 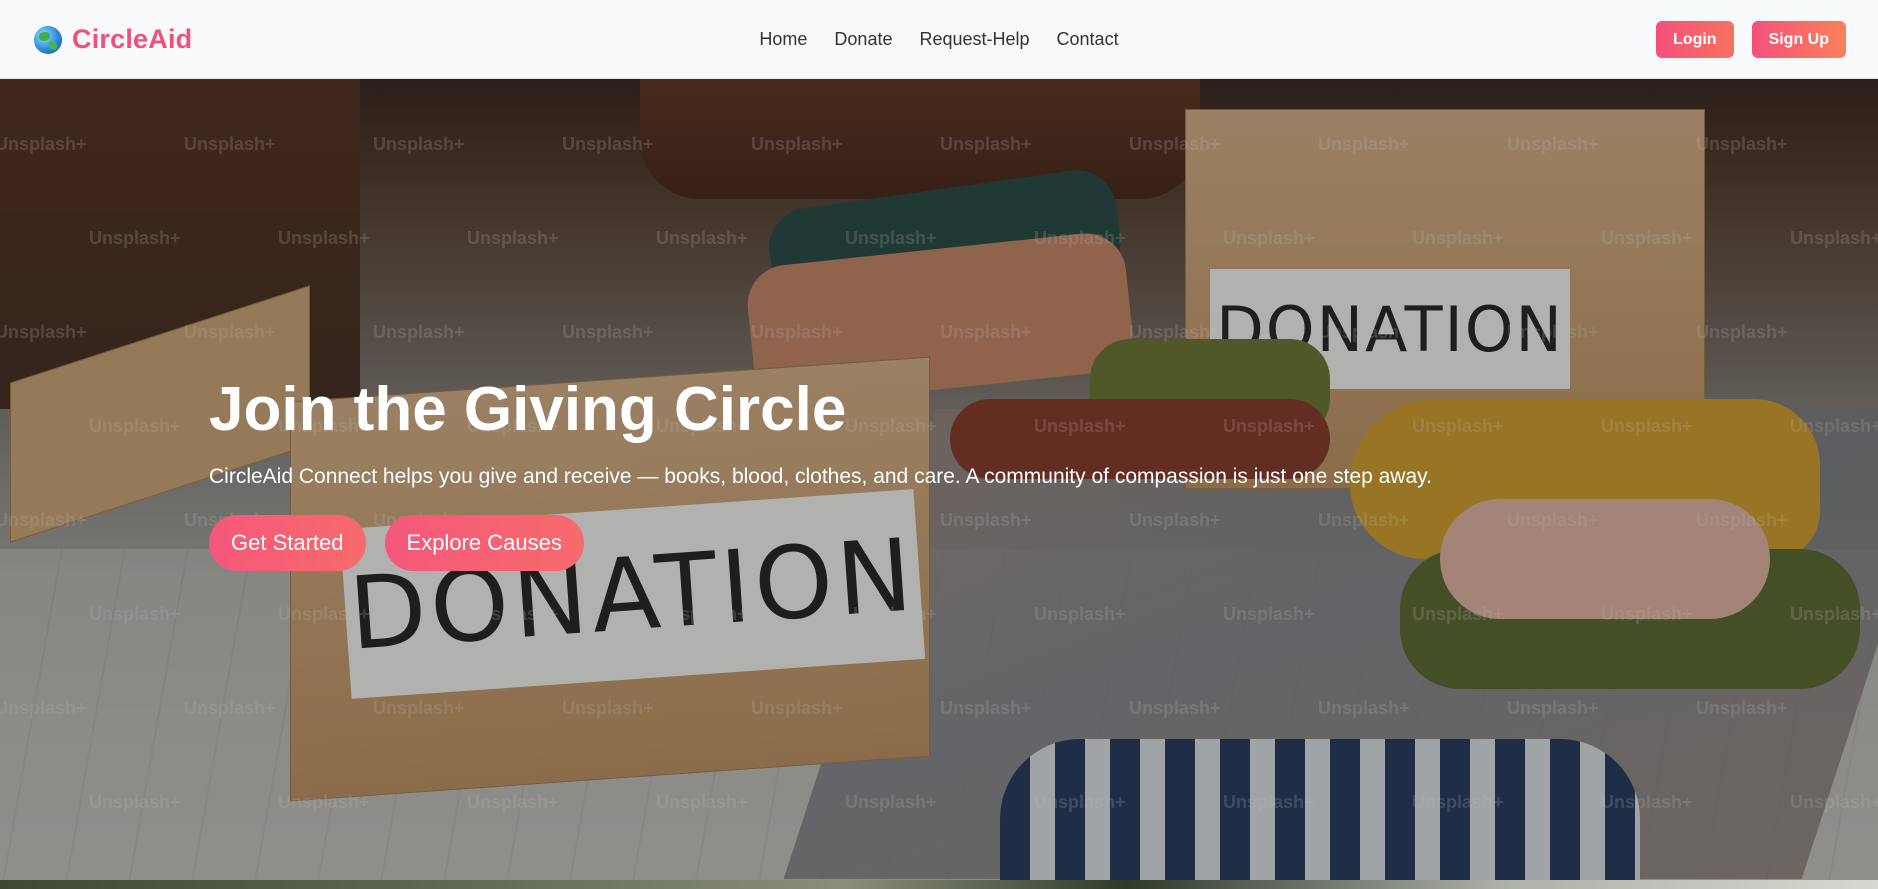 What do you see at coordinates (484, 543) in the screenshot?
I see `explore-causes-button: Explore Causes` at bounding box center [484, 543].